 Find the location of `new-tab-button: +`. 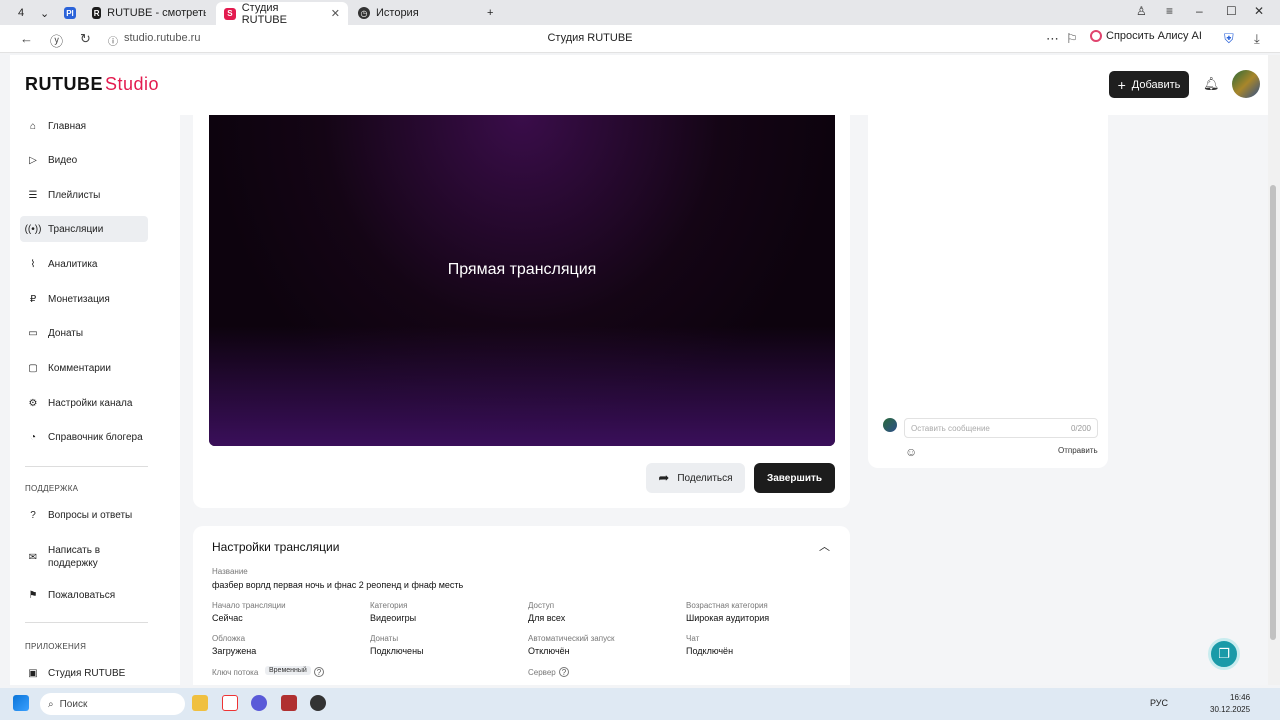

new-tab-button: + is located at coordinates (493, 13).